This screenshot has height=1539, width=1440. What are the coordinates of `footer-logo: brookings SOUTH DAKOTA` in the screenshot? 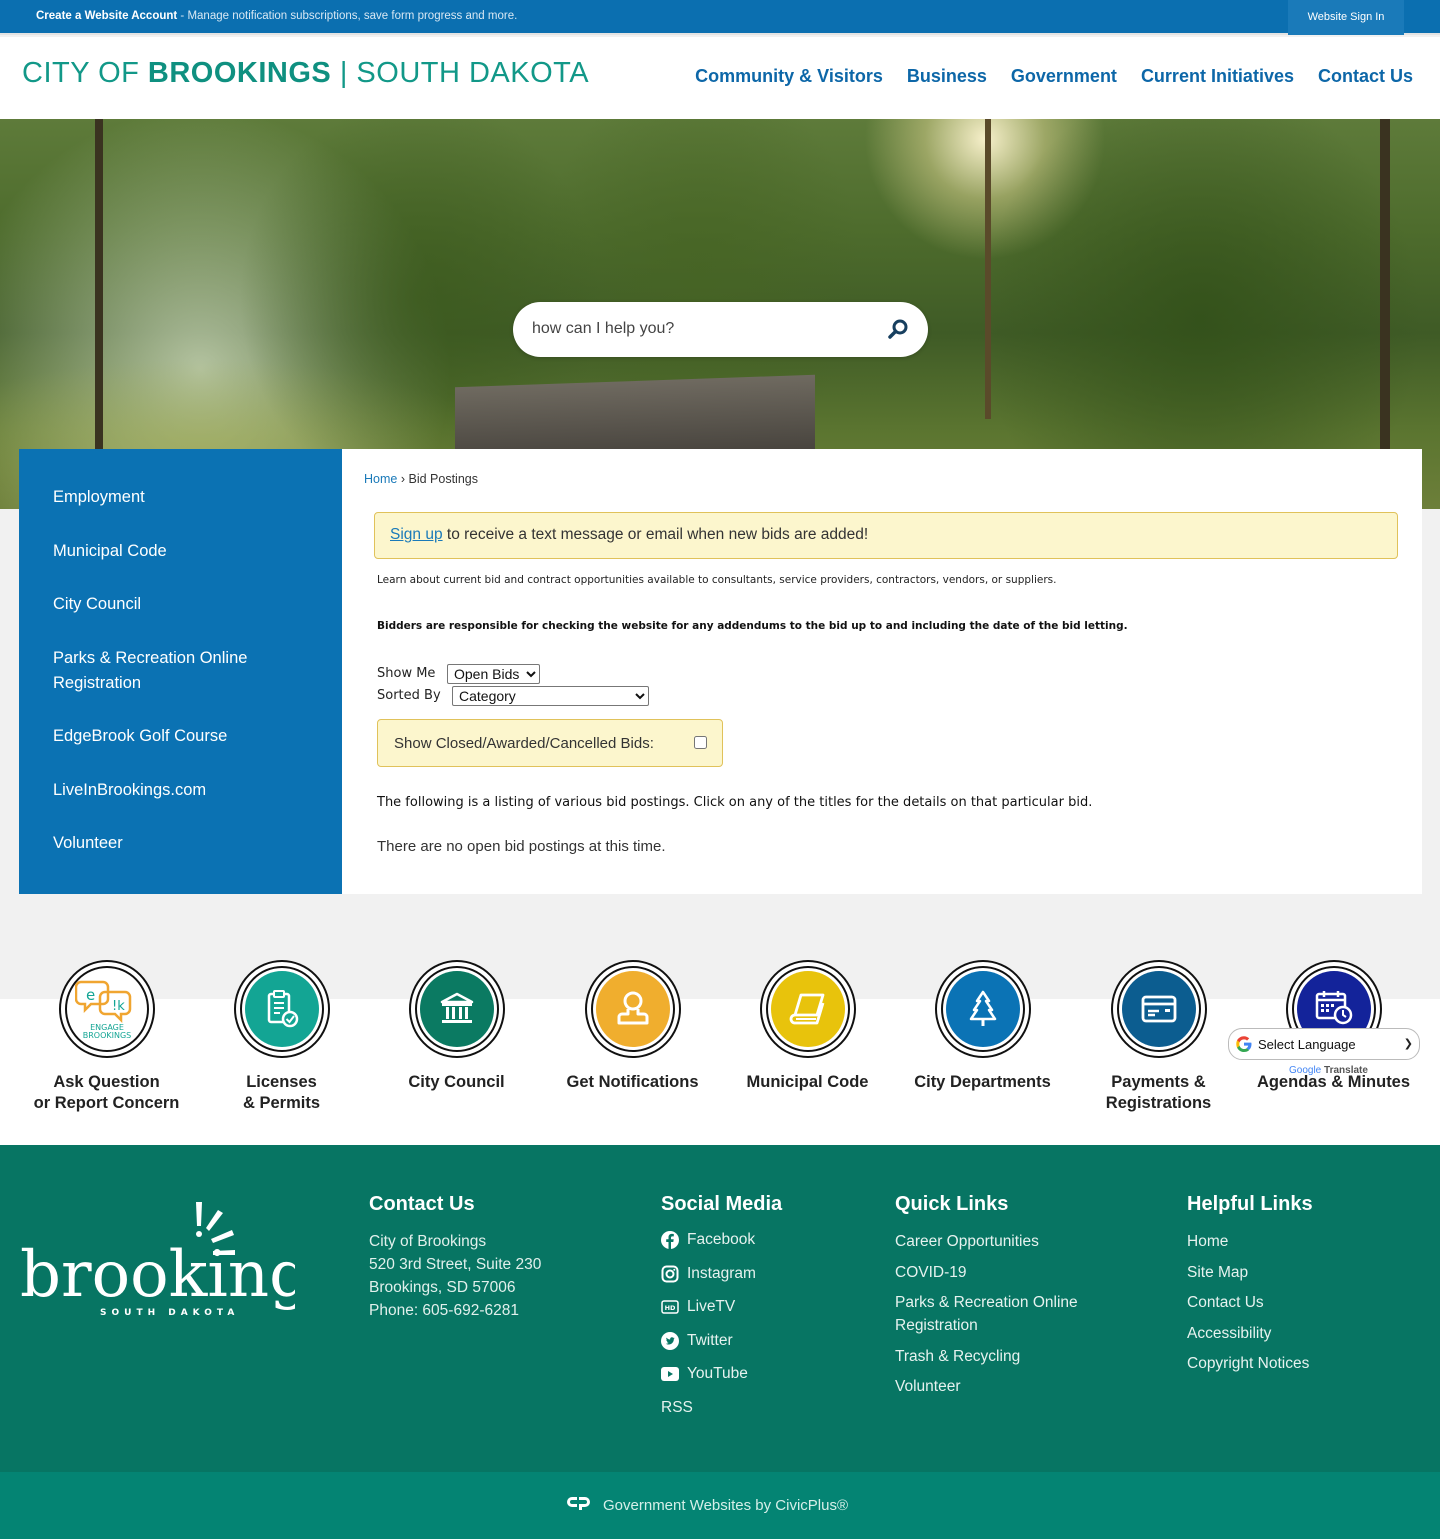 It's located at (181, 1261).